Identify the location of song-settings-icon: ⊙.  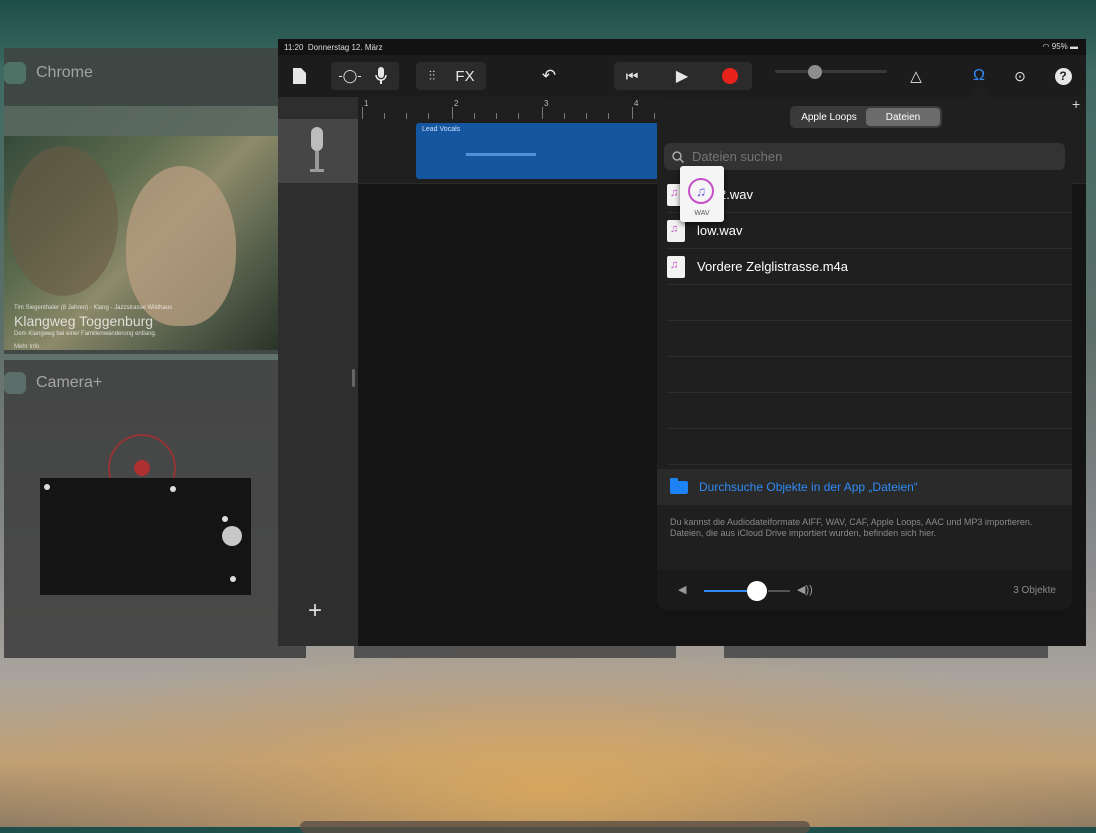
(1020, 76).